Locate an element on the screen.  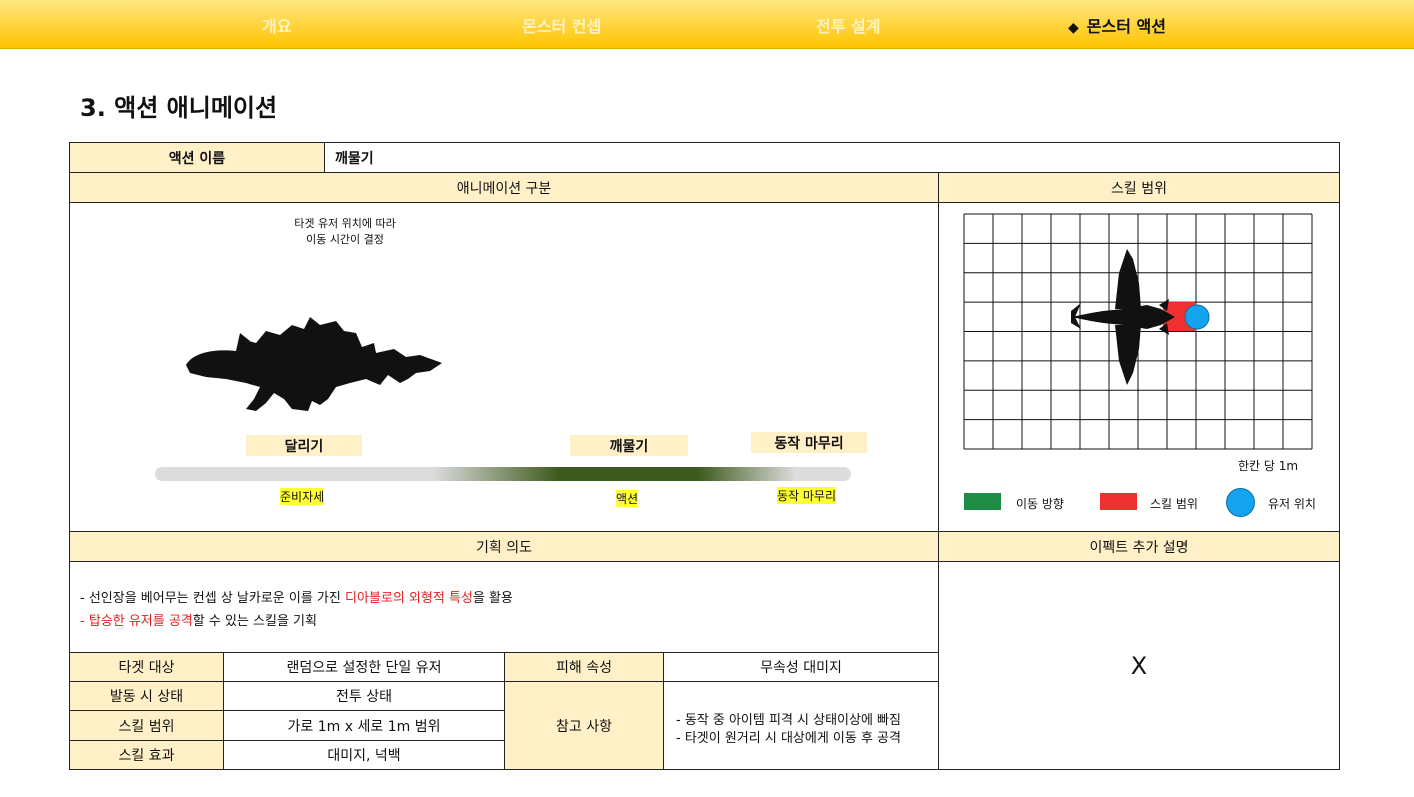
movement-note-line2: 이동 시간이 결정 is located at coordinates (345, 239).